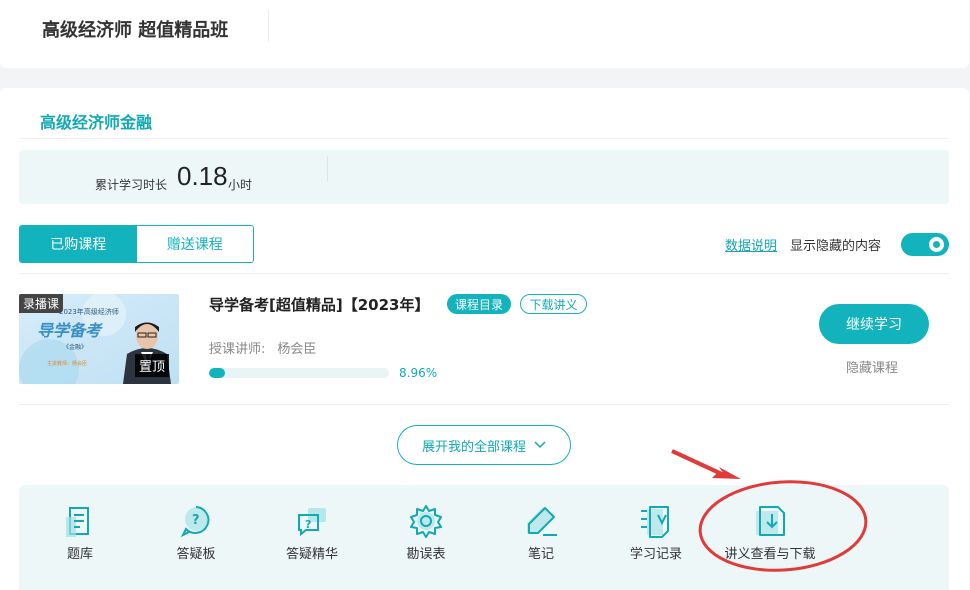  I want to click on tool-notes: 笔记, so click(541, 532).